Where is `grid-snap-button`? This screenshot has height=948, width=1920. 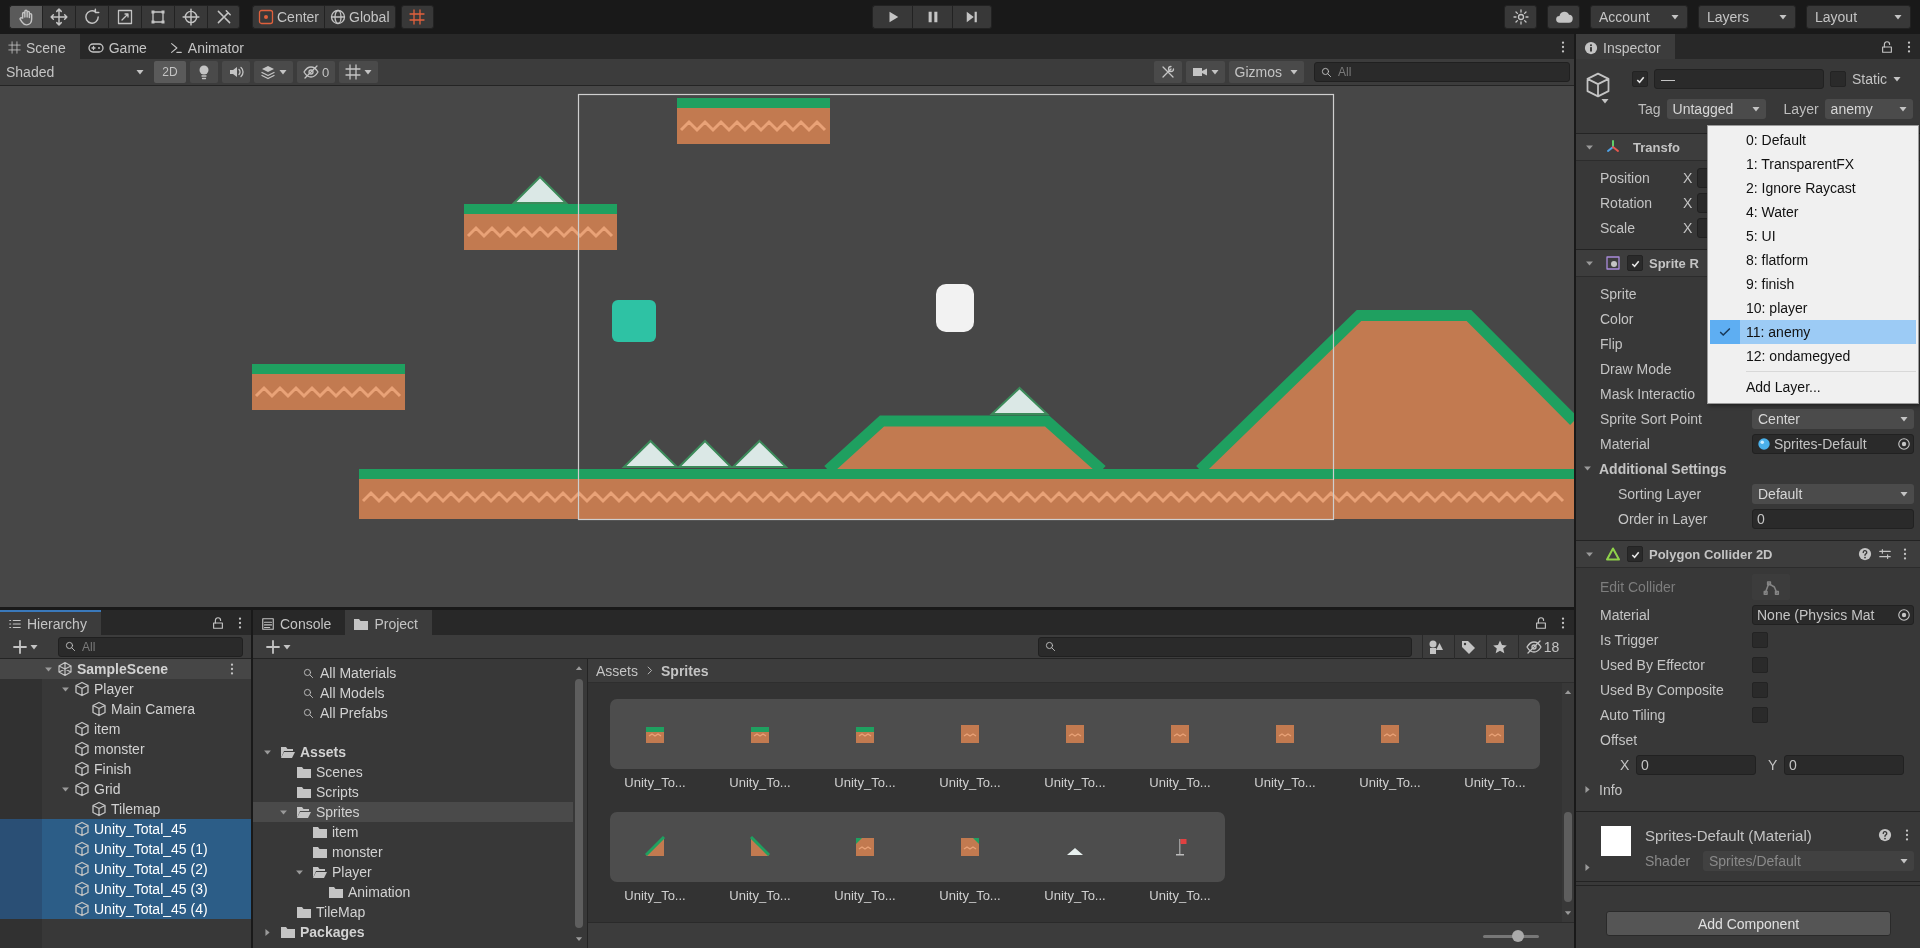
grid-snap-button is located at coordinates (417, 17).